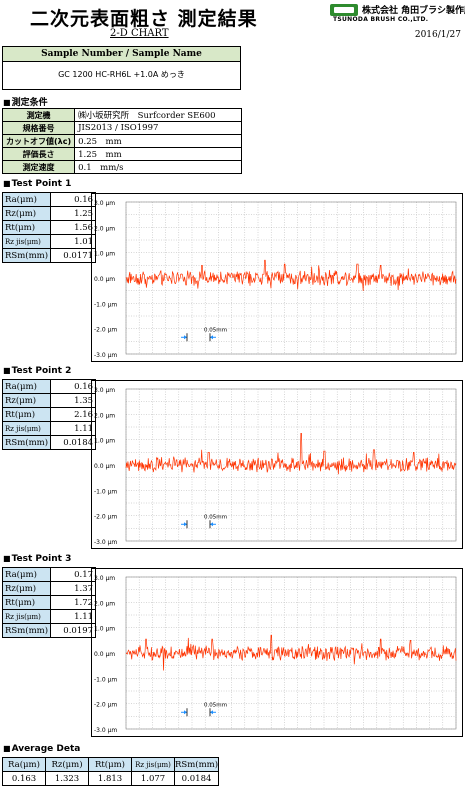 This screenshot has width=465, height=788. Describe the element at coordinates (121, 75) in the screenshot. I see `sample-name: GC 1200 HC-RH6L +1.0A めっき` at that location.